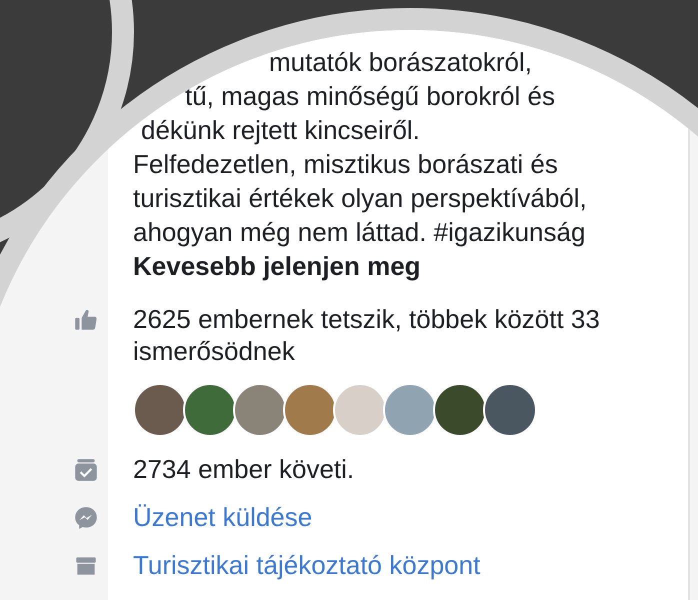 The height and width of the screenshot is (600, 698). What do you see at coordinates (359, 232) in the screenshot?
I see `description-text: ahogyan még nem láttad. #igazikunság` at bounding box center [359, 232].